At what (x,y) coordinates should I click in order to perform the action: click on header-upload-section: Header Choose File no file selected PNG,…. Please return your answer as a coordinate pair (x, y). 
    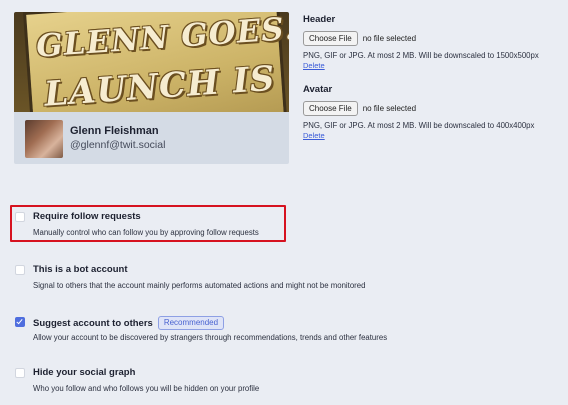
    Looking at the image, I should click on (434, 42).